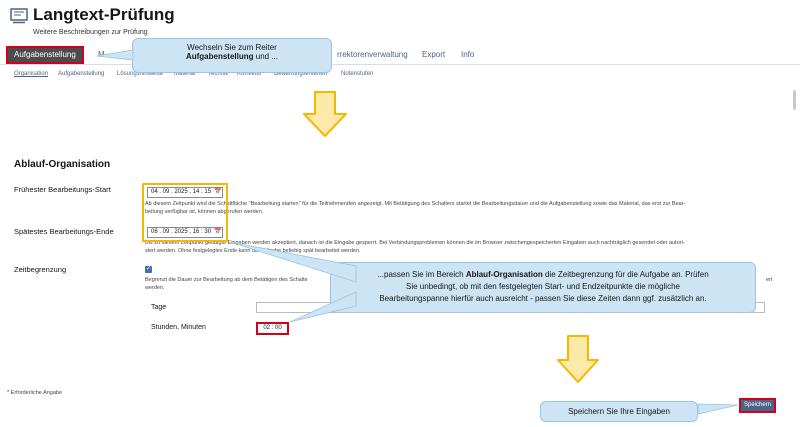 This screenshot has width=800, height=427. I want to click on callout-tab-pointer, so click(115, 55).